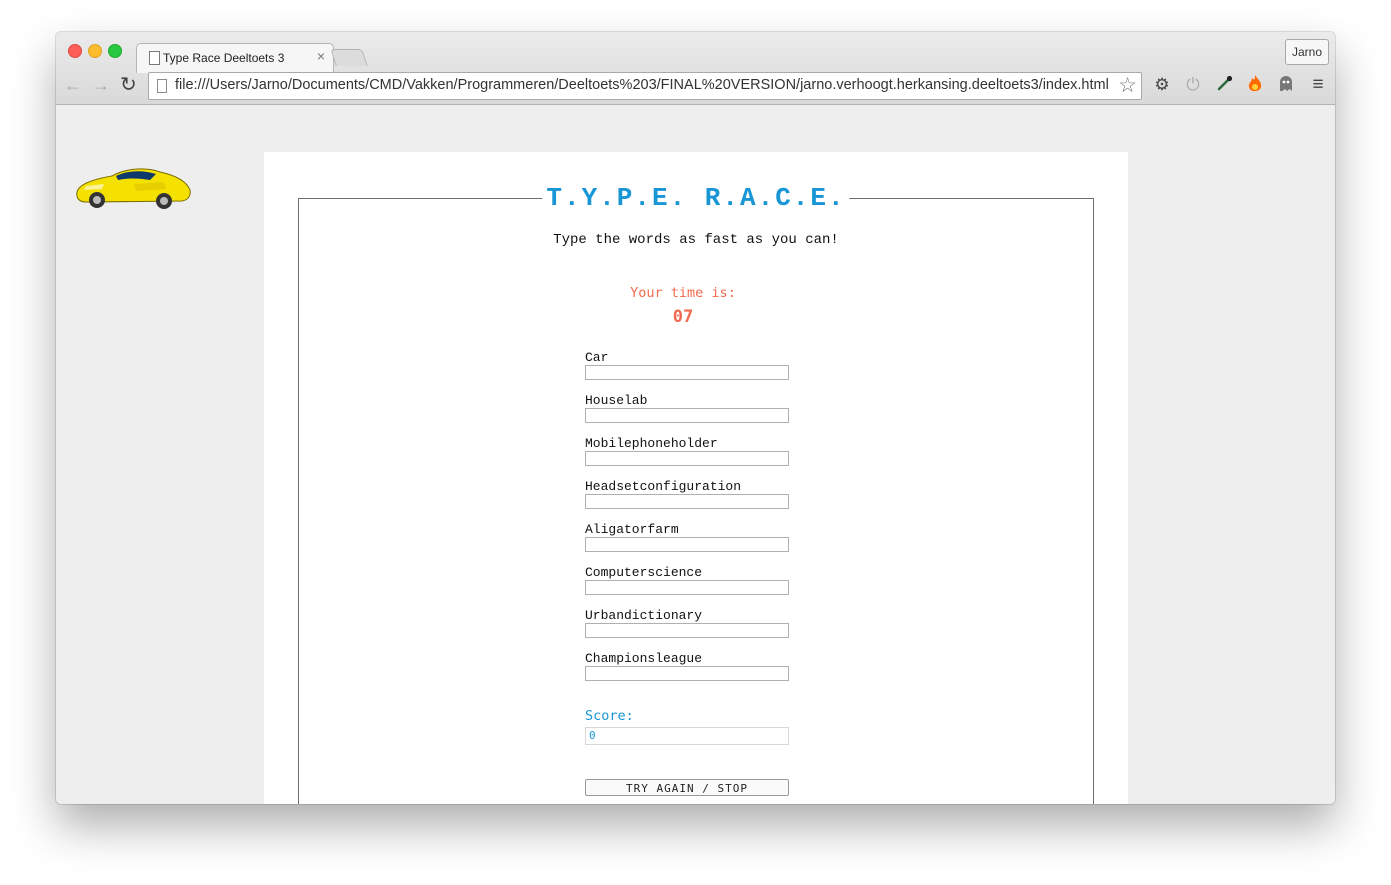  Describe the element at coordinates (609, 716) in the screenshot. I see `score-label: Score:` at that location.